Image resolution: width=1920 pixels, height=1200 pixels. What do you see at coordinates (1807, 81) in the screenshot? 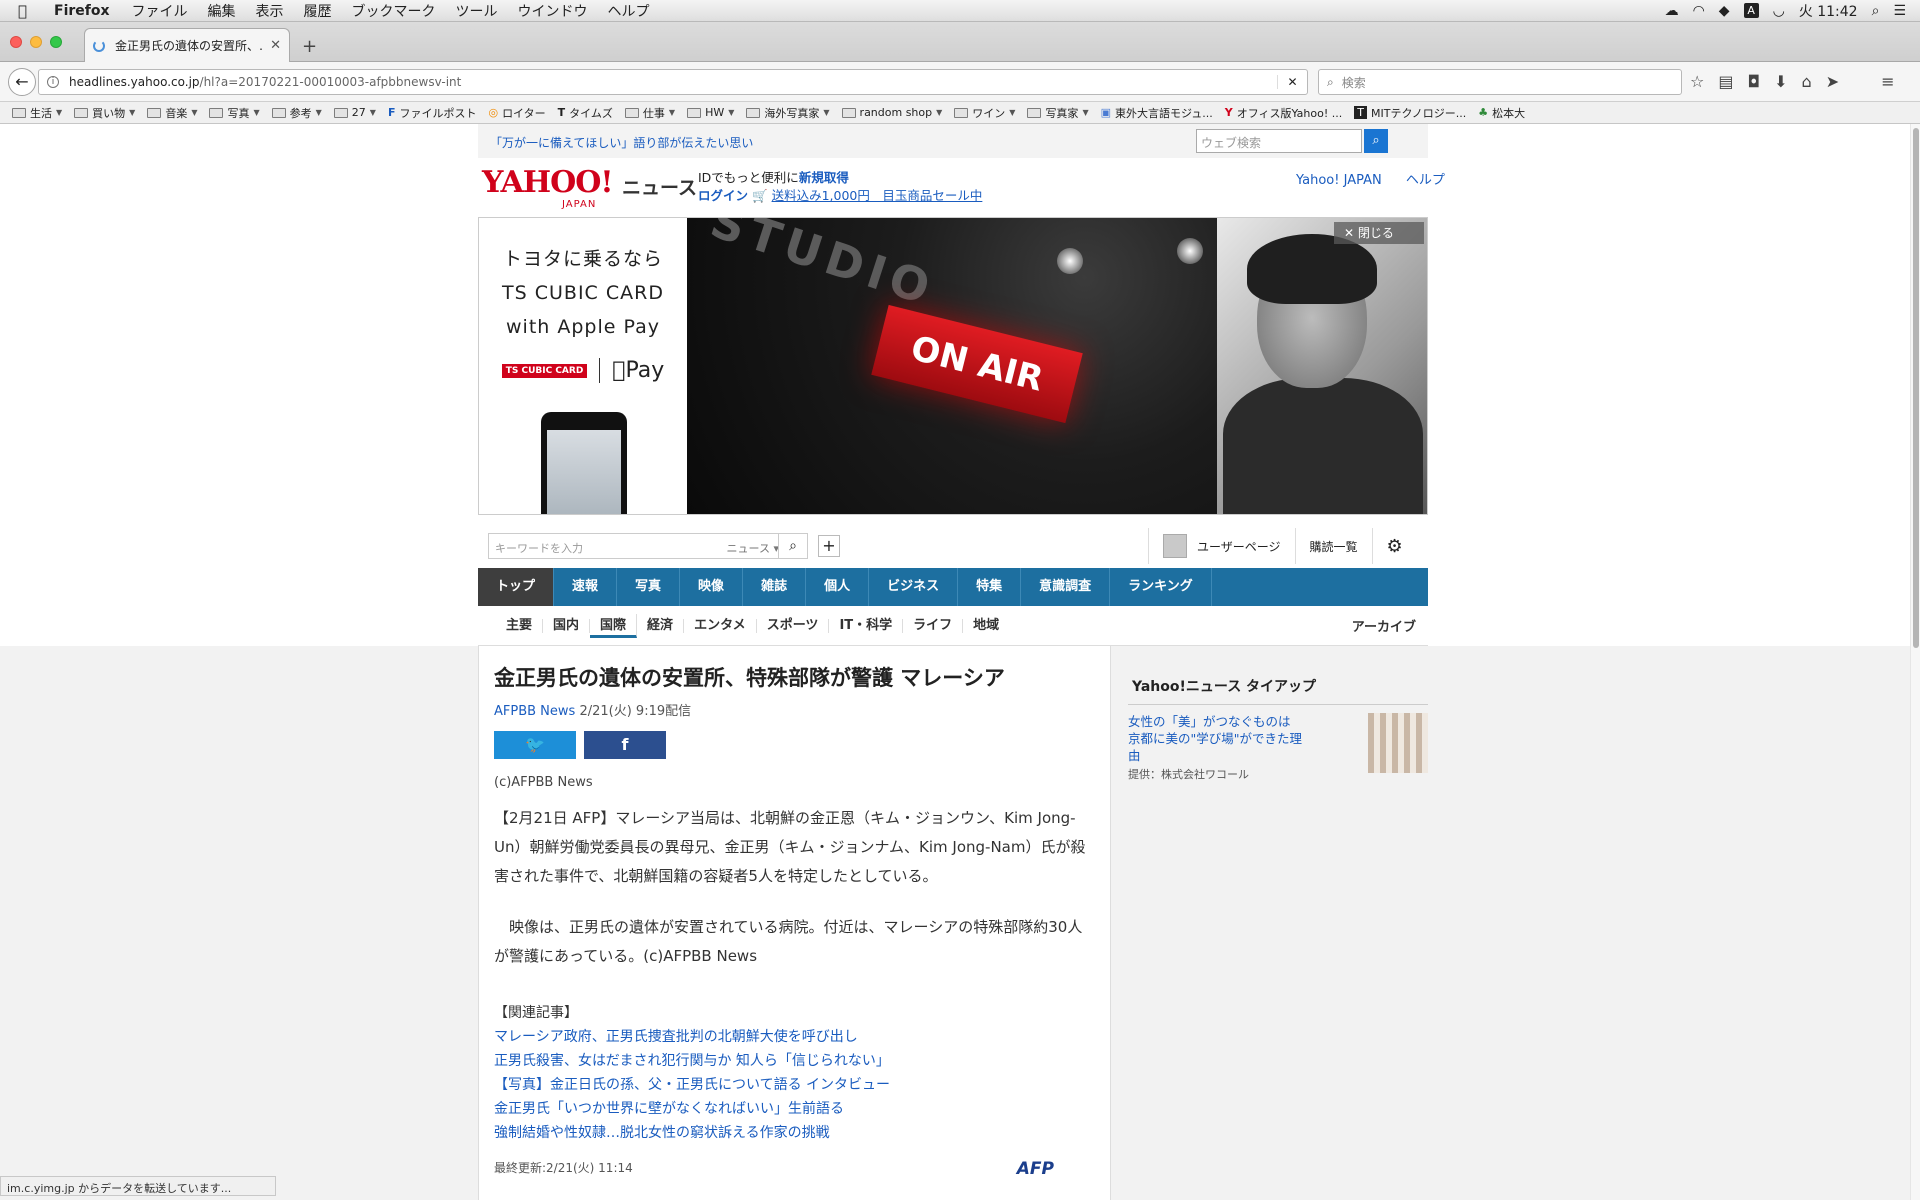
I see `home-icon: ⌂` at bounding box center [1807, 81].